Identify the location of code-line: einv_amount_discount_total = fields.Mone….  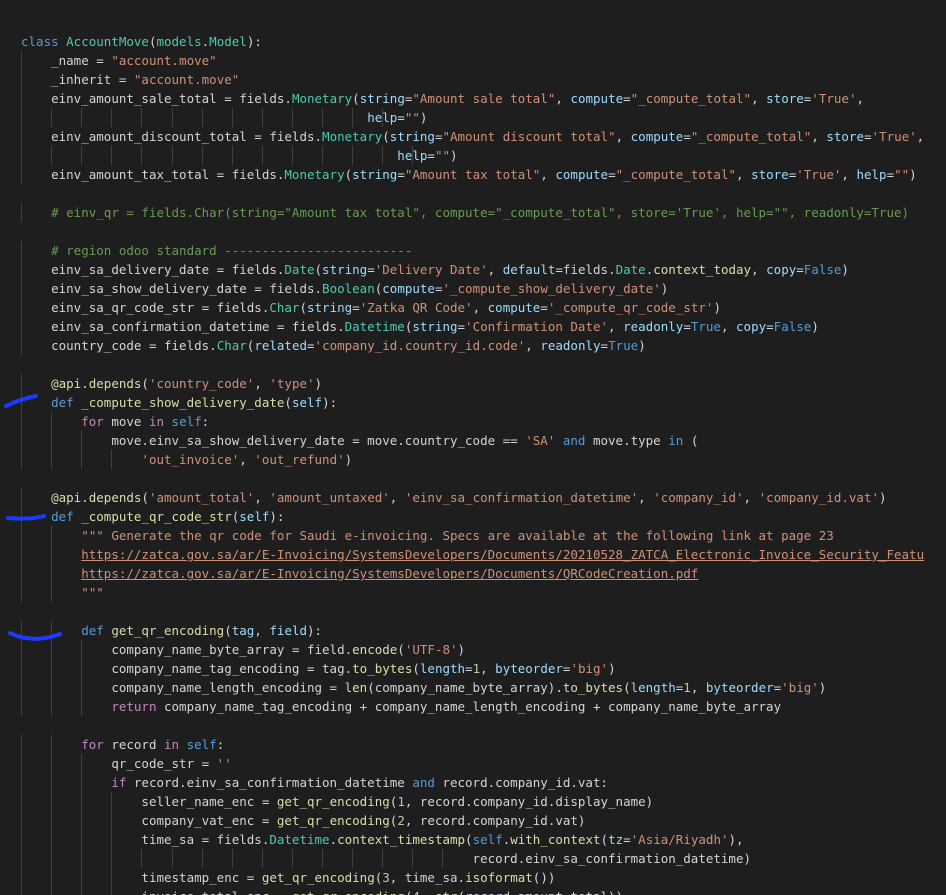
(472, 136).